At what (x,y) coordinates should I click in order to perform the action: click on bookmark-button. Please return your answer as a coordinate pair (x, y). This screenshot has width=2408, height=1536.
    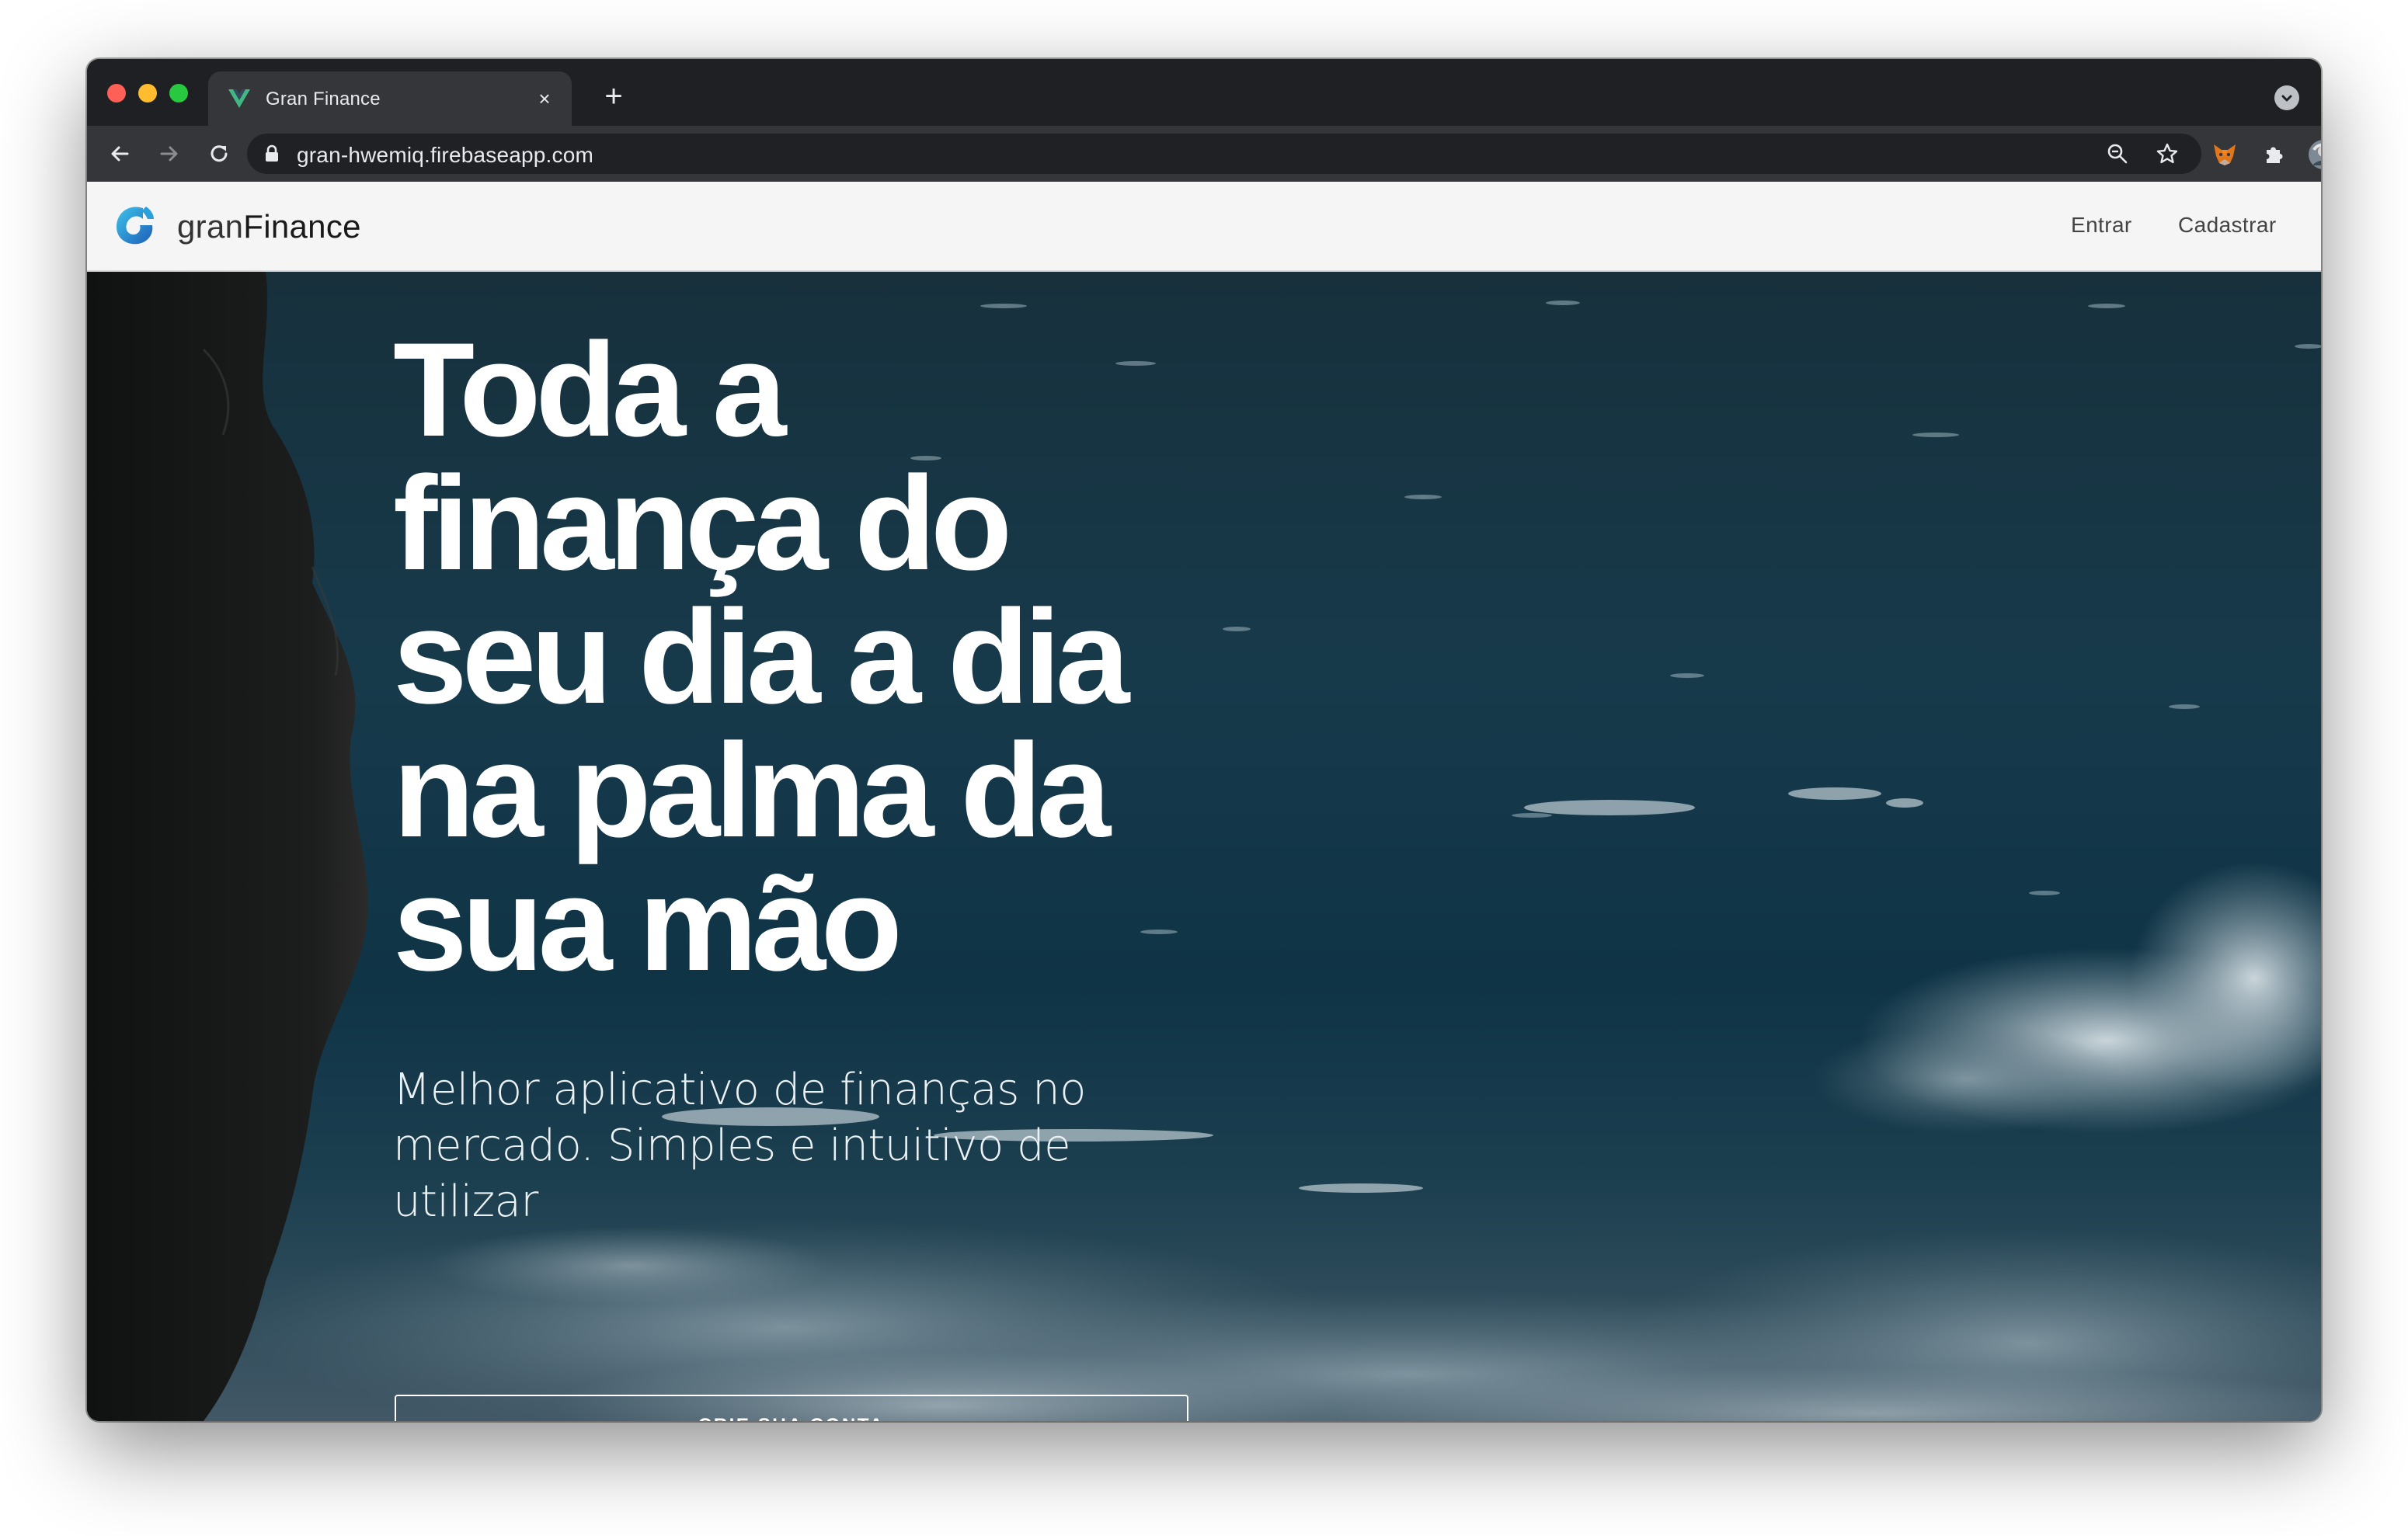
    Looking at the image, I should click on (2167, 154).